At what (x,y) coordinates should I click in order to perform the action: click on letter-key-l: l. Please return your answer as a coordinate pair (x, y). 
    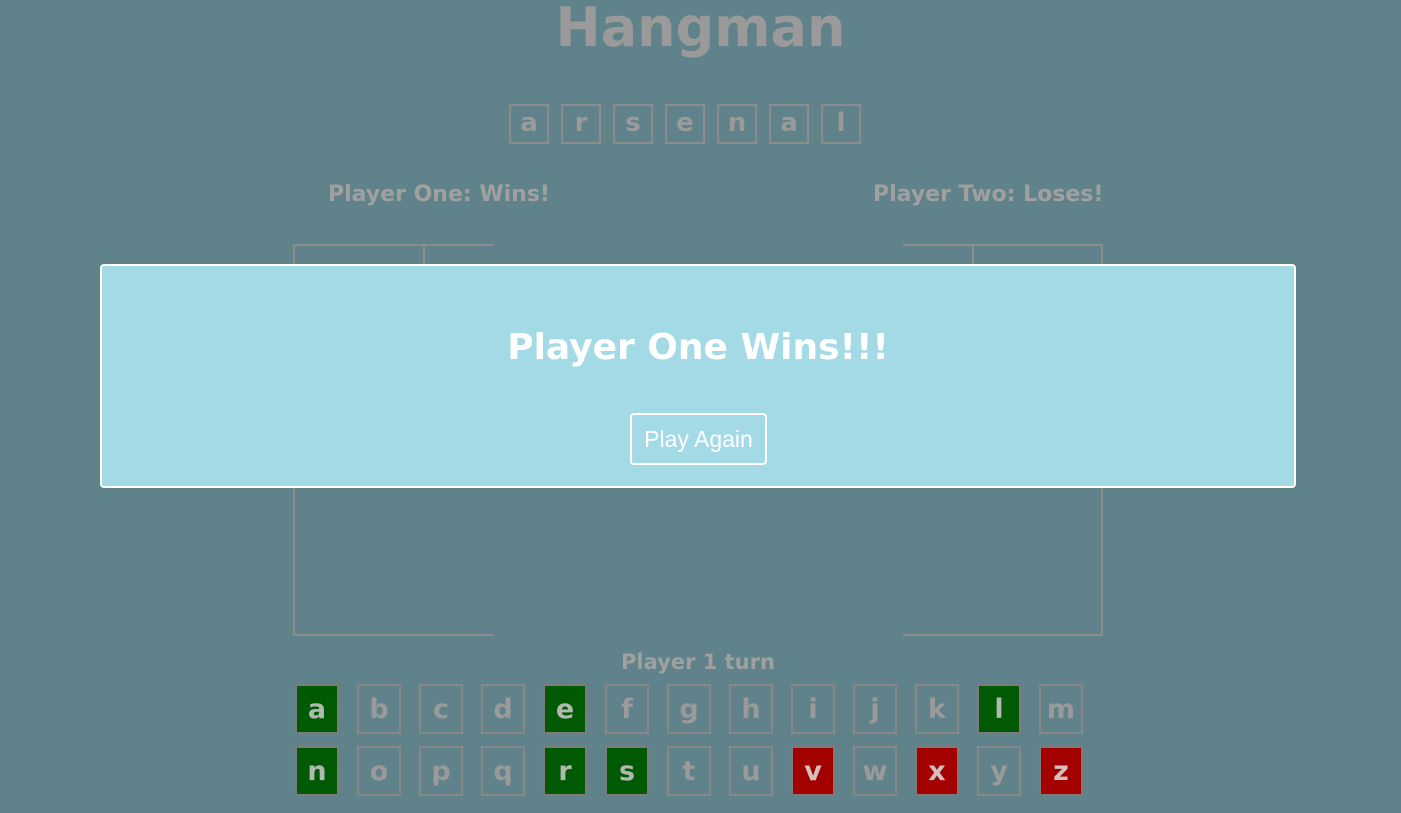
    Looking at the image, I should click on (999, 709).